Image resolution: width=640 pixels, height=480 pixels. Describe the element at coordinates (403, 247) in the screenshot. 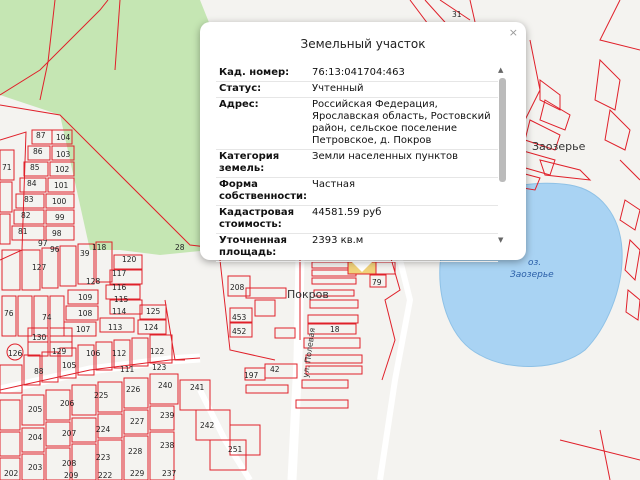

I see `row-value: 2393 кв.м` at that location.